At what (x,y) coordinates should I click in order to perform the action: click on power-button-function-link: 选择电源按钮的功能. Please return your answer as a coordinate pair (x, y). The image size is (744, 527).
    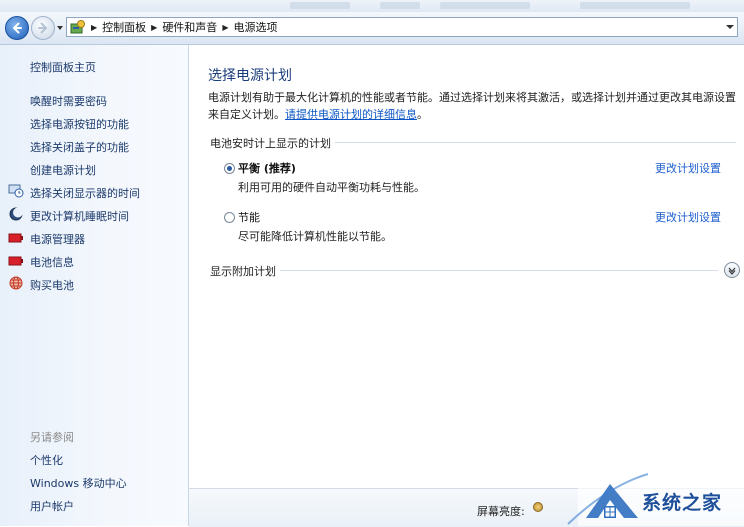
    Looking at the image, I should click on (79, 124).